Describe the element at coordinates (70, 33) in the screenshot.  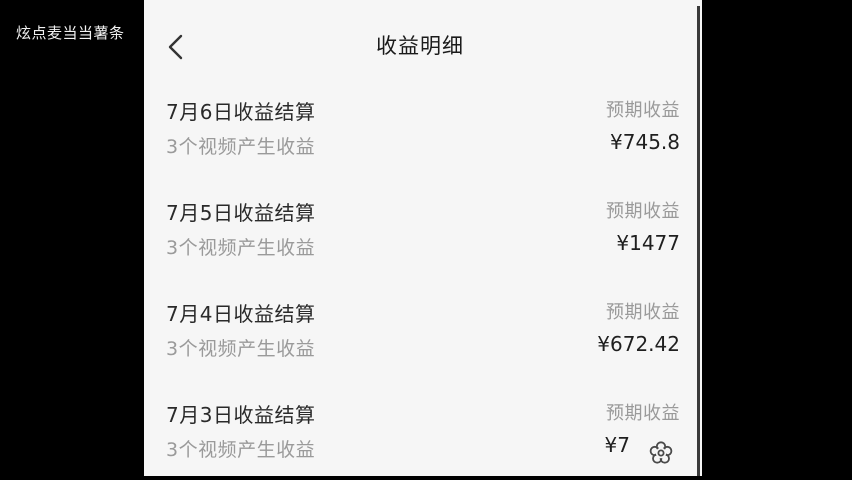
I see `watermark-text: 炫点麦当当薯条` at that location.